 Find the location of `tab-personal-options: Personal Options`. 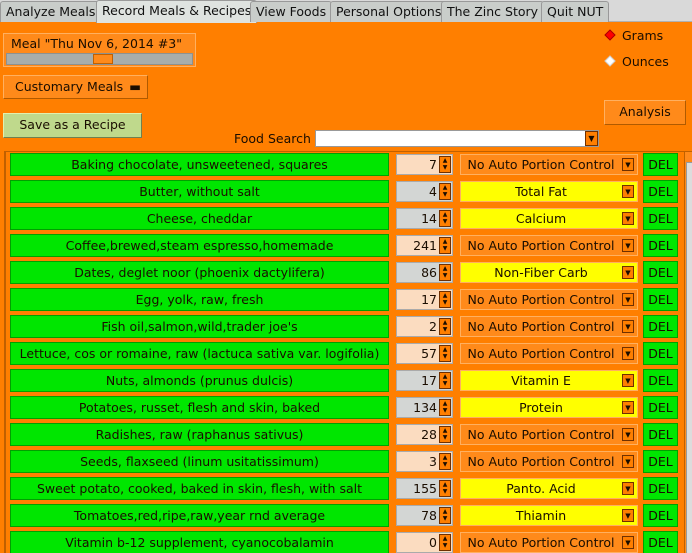

tab-personal-options: Personal Options is located at coordinates (389, 11).